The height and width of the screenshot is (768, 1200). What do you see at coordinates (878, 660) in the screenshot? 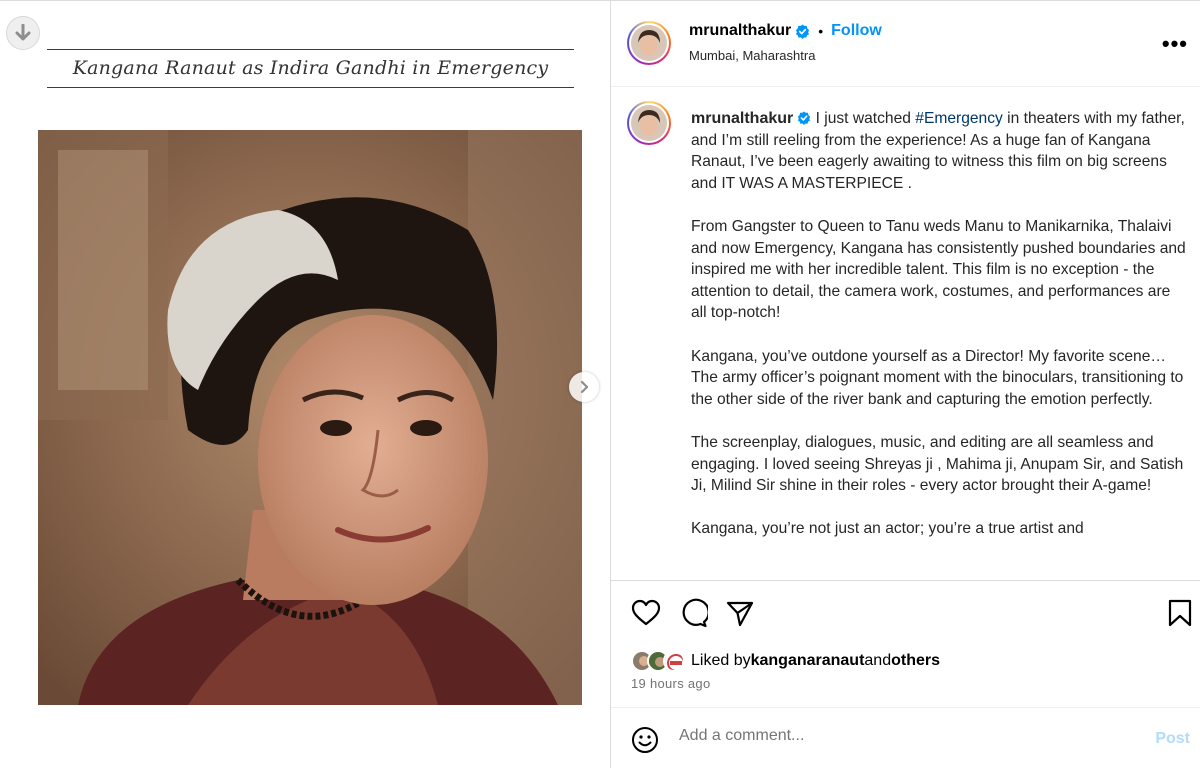
I see `likes-middle: and` at bounding box center [878, 660].